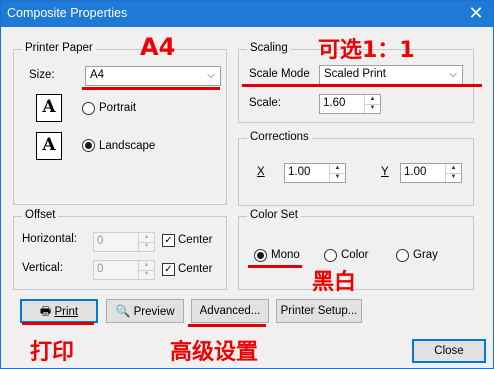 This screenshot has width=494, height=369. Describe the element at coordinates (45, 311) in the screenshot. I see `printer-icon: 🖶` at that location.